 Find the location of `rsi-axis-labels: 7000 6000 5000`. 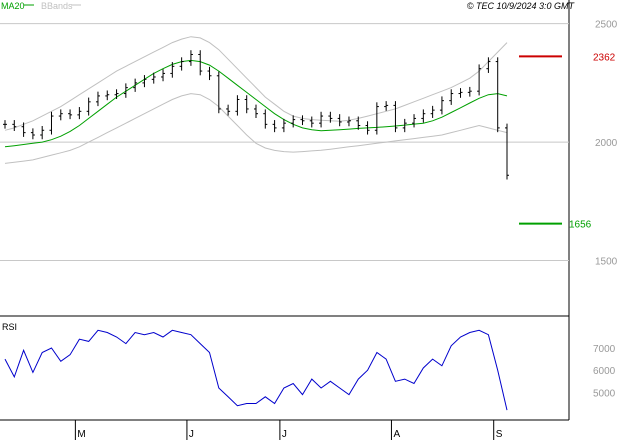

rsi-axis-labels: 7000 6000 5000 is located at coordinates (604, 371).